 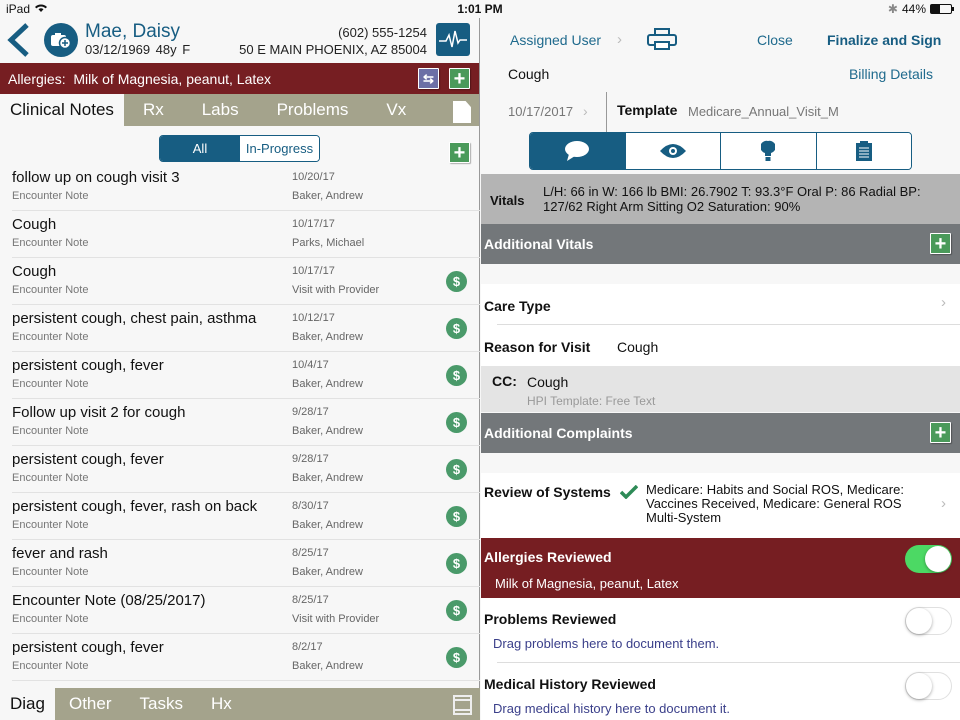 What do you see at coordinates (61, 40) in the screenshot?
I see `patient-photo-button` at bounding box center [61, 40].